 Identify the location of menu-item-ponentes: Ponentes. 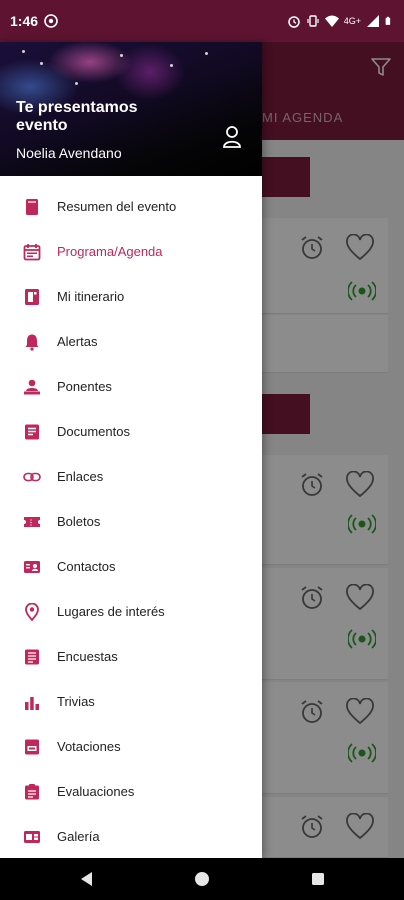
(131, 386).